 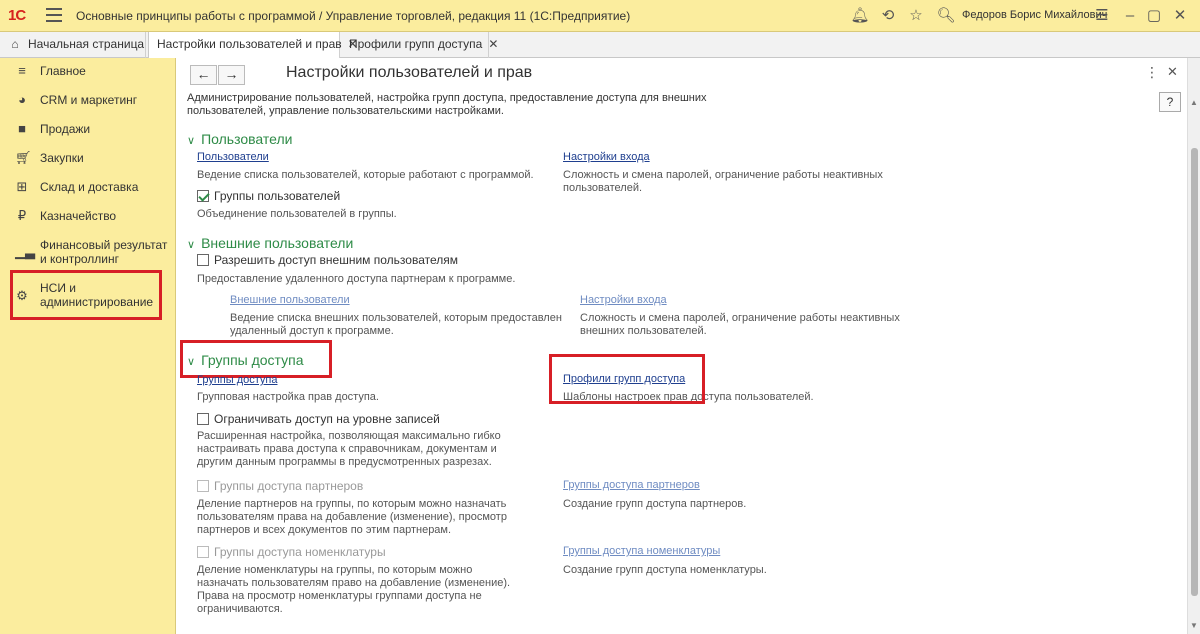 I want to click on vertical-scrollbar: ▲ ▼, so click(x=1193, y=346).